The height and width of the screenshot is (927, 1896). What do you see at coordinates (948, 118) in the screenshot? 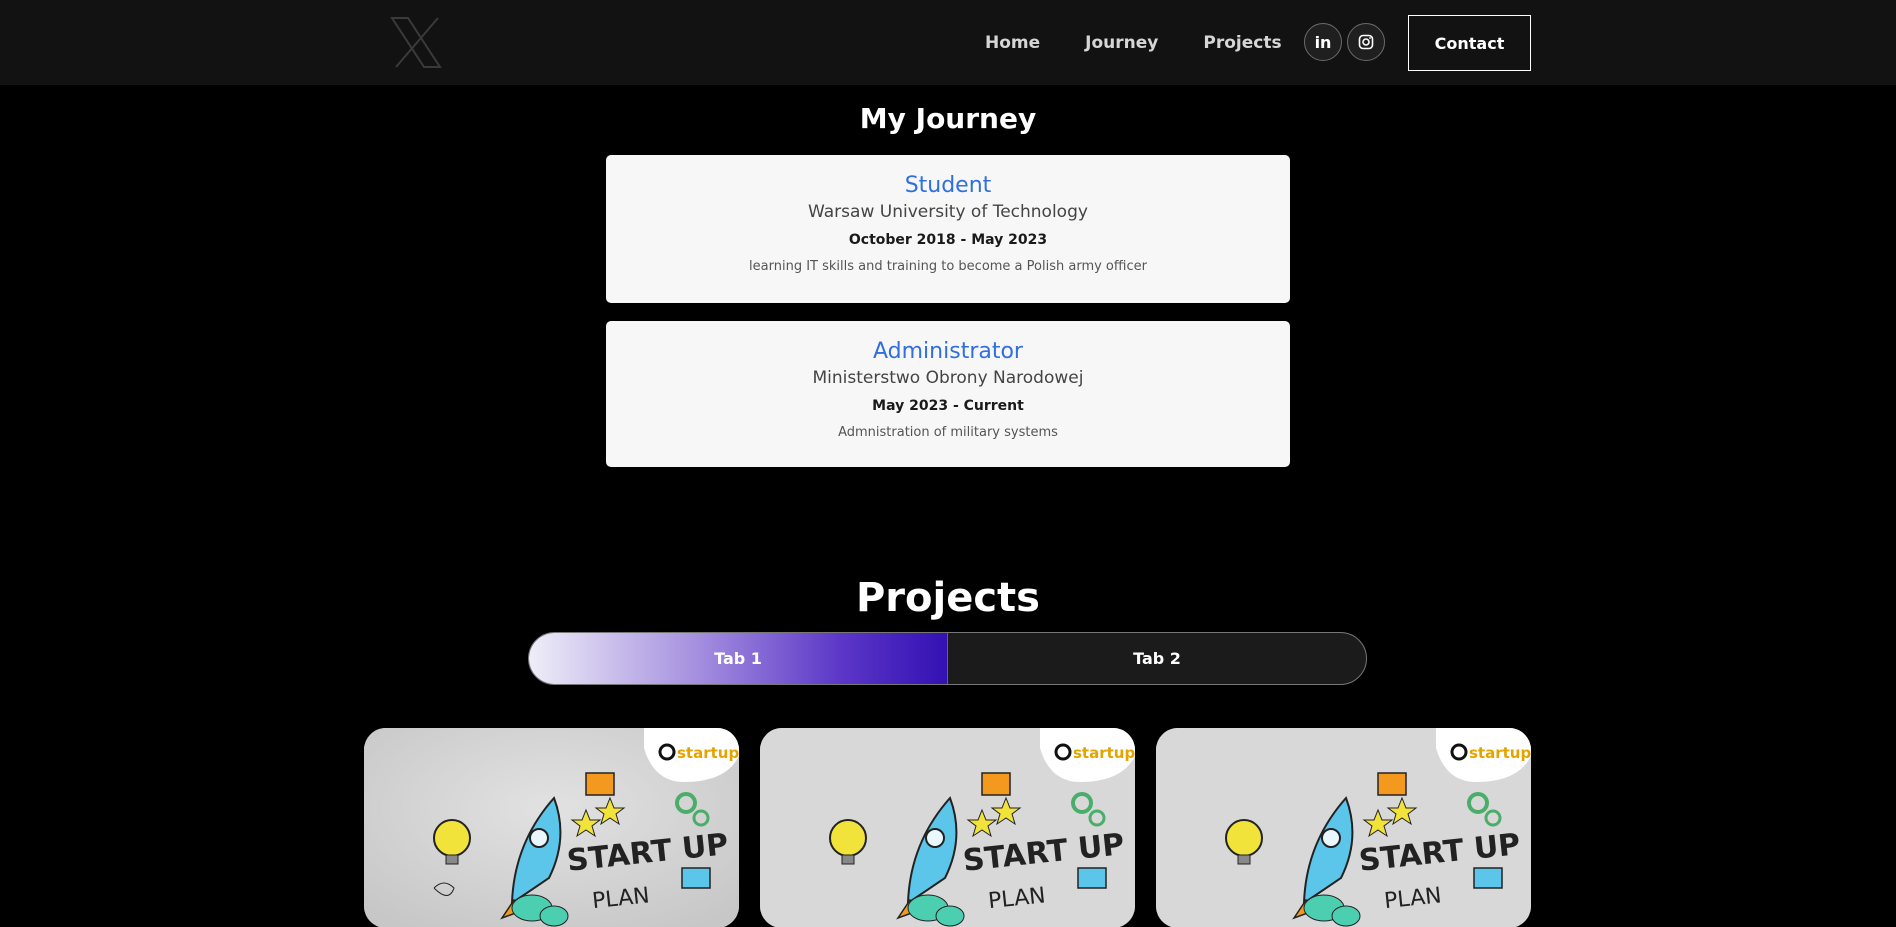
I see `journey-title: My Journey` at bounding box center [948, 118].